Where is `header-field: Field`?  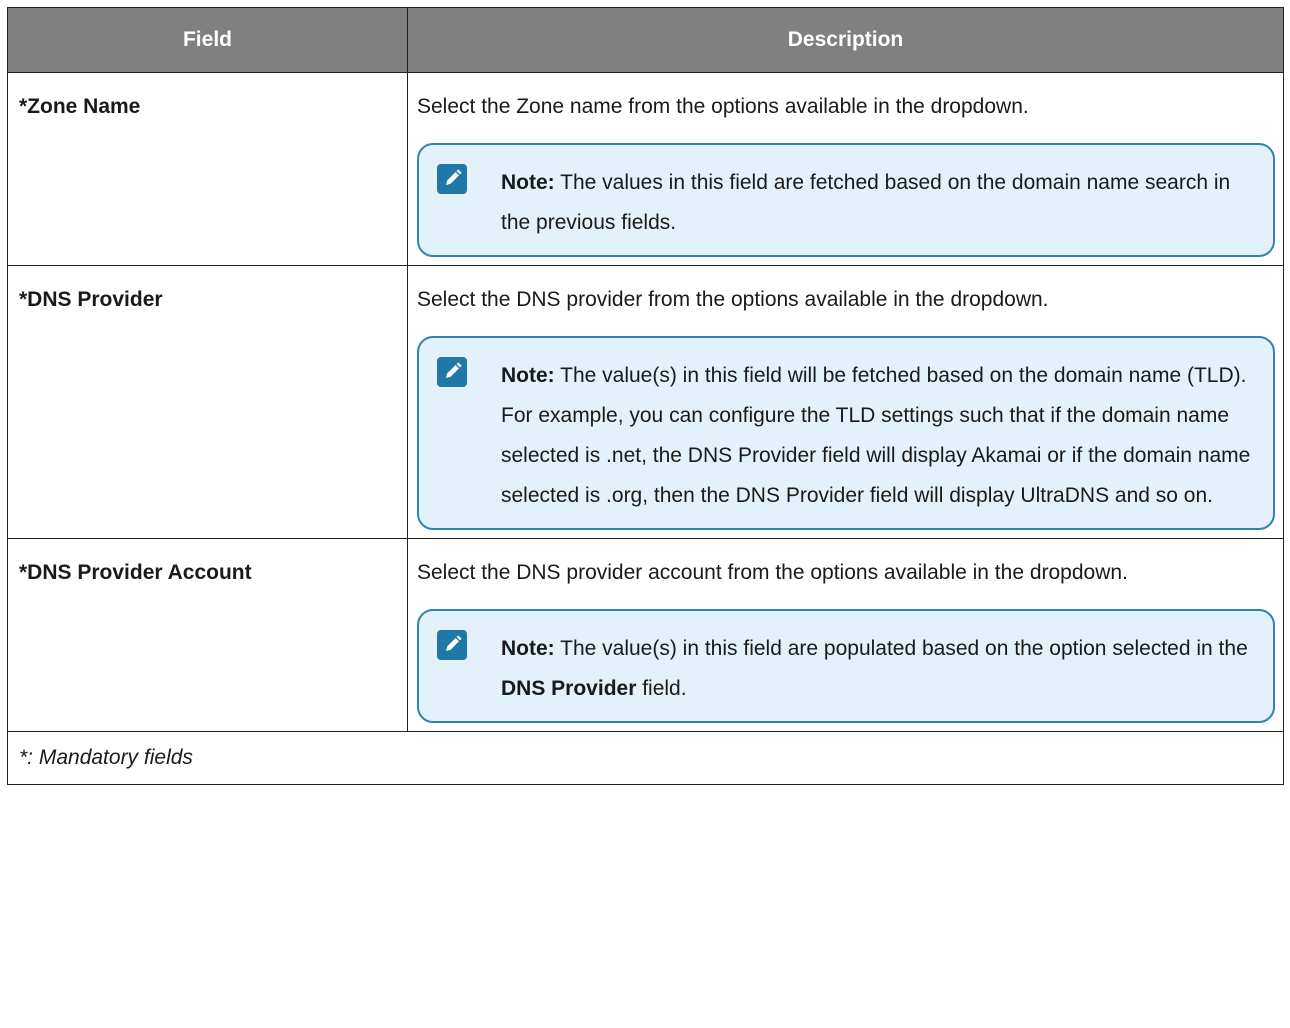 header-field: Field is located at coordinates (207, 40).